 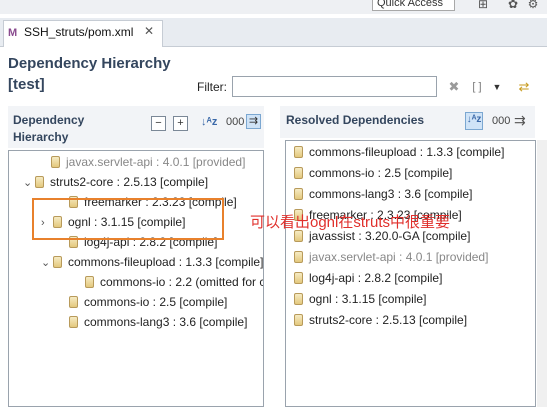 What do you see at coordinates (513, 5) in the screenshot?
I see `java-ee-perspective-icon: ✿` at bounding box center [513, 5].